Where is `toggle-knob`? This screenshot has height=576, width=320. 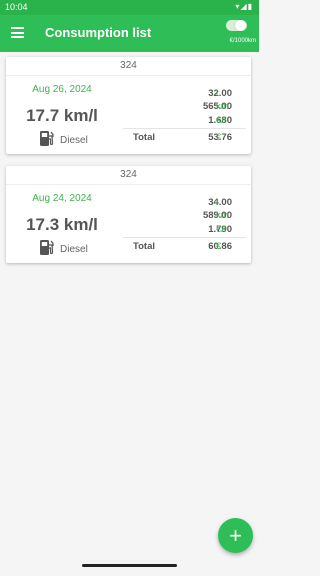
toggle-knob is located at coordinates (240, 25).